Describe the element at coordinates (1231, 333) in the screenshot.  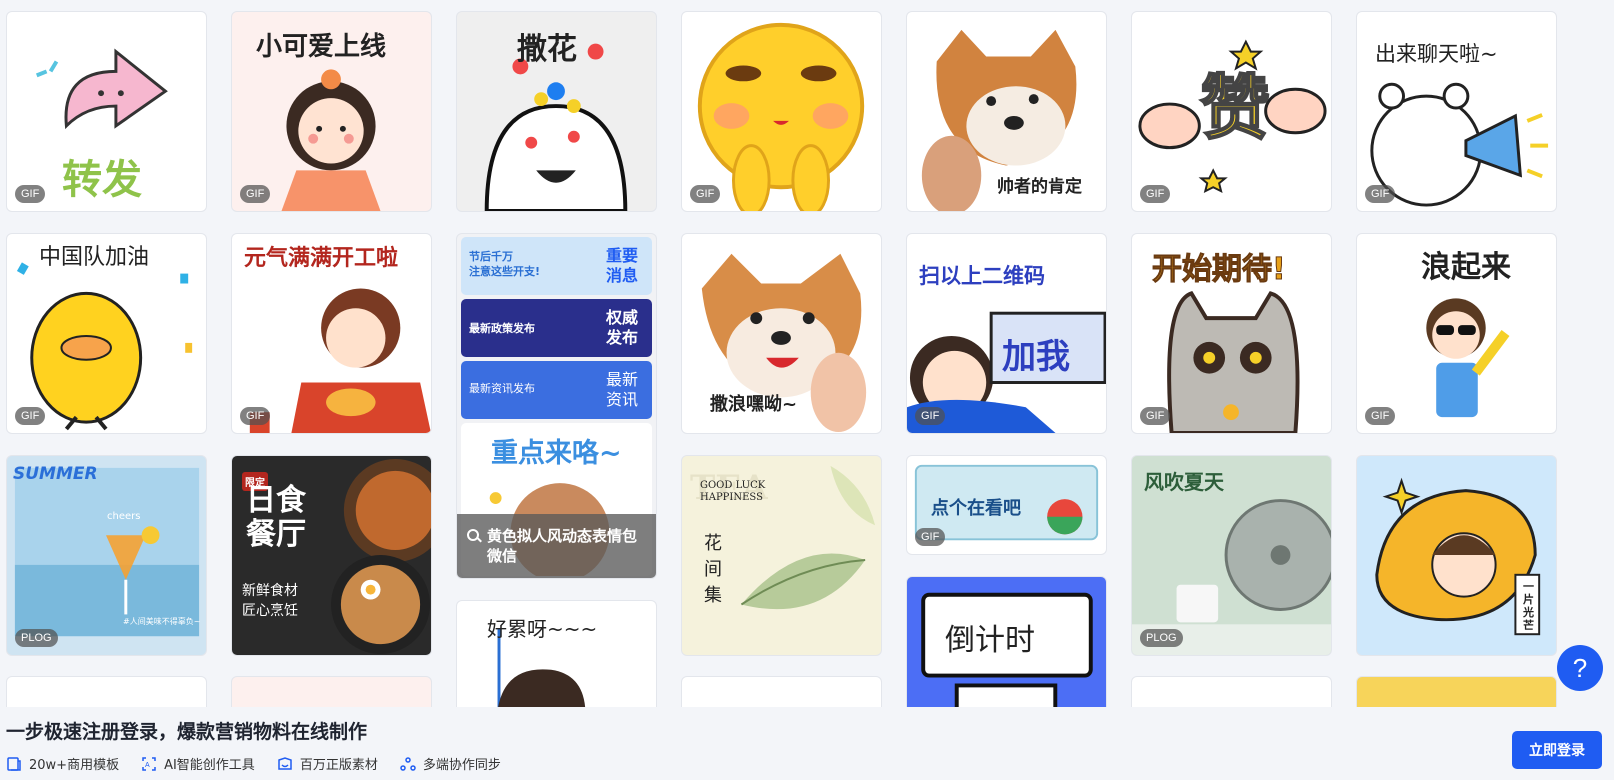
I see `template-card-expect: 开始期待! GIF` at that location.